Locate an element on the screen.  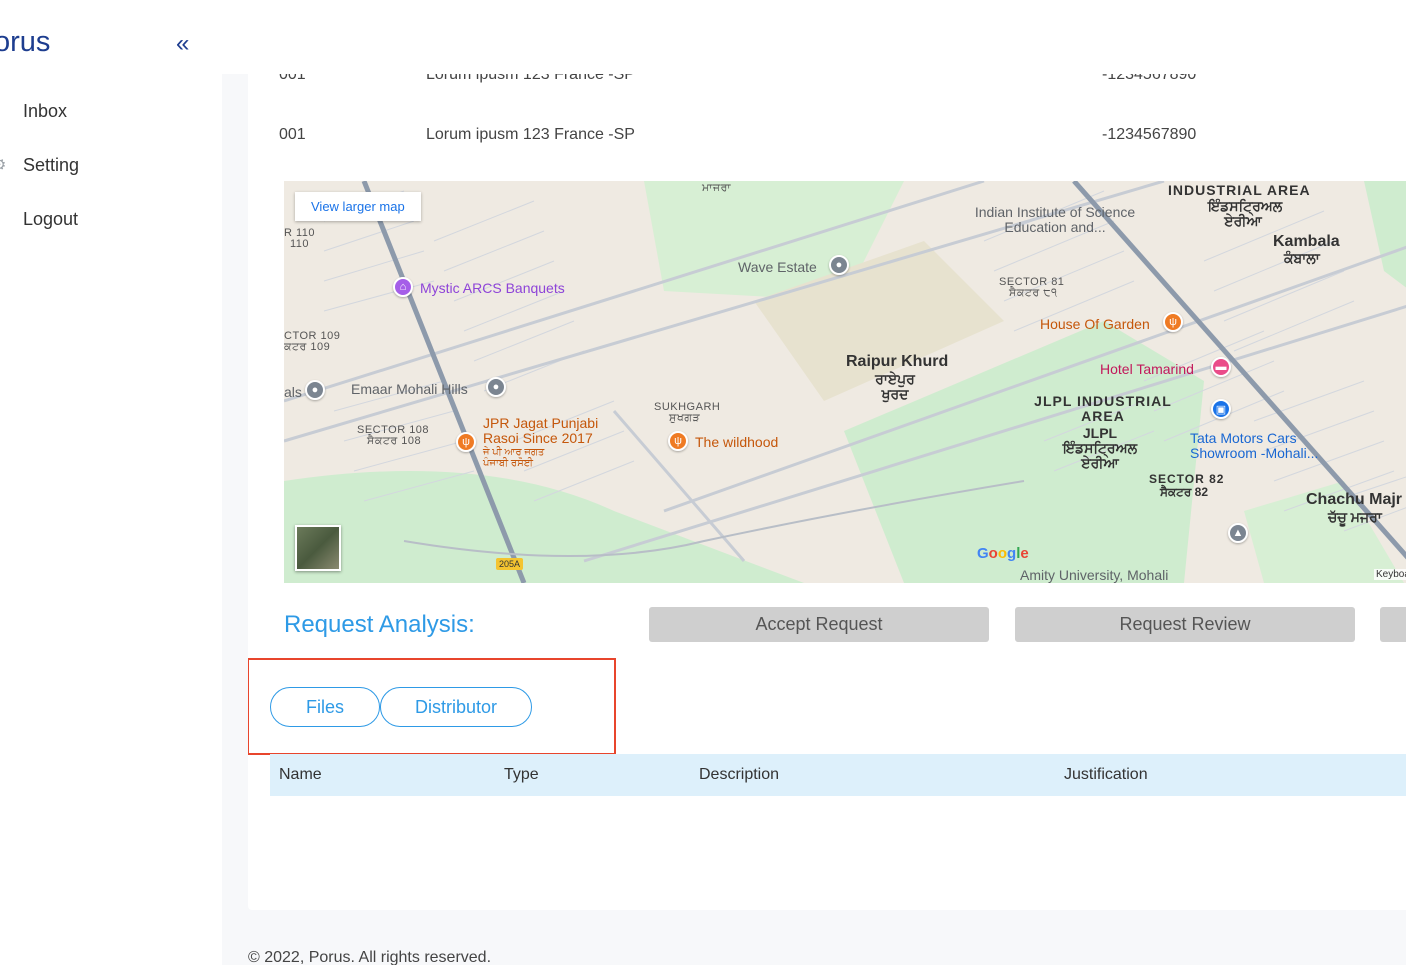
column-header: Type is located at coordinates (521, 774).